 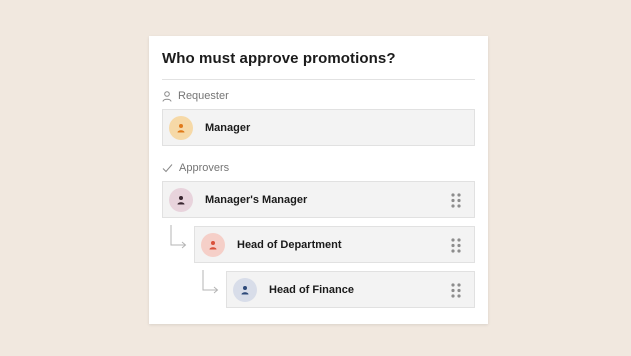 What do you see at coordinates (228, 127) in the screenshot?
I see `requester-name: Manager` at bounding box center [228, 127].